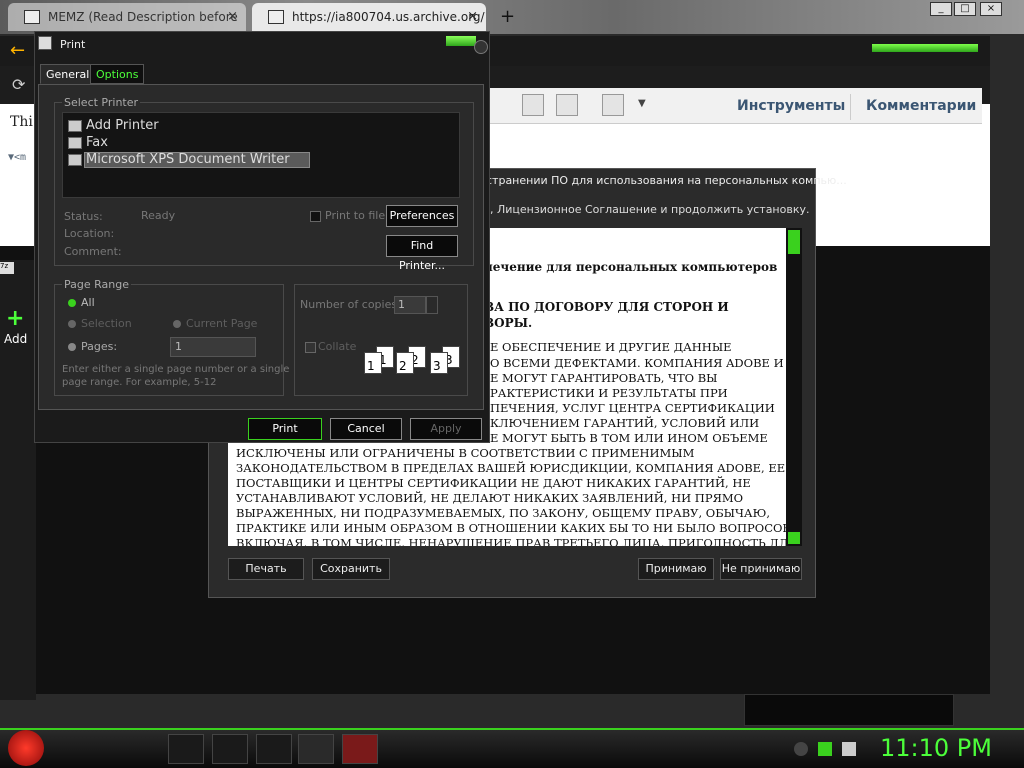 Image resolution: width=1024 pixels, height=768 pixels. I want to click on print-to-file-checkbox, so click(315, 216).